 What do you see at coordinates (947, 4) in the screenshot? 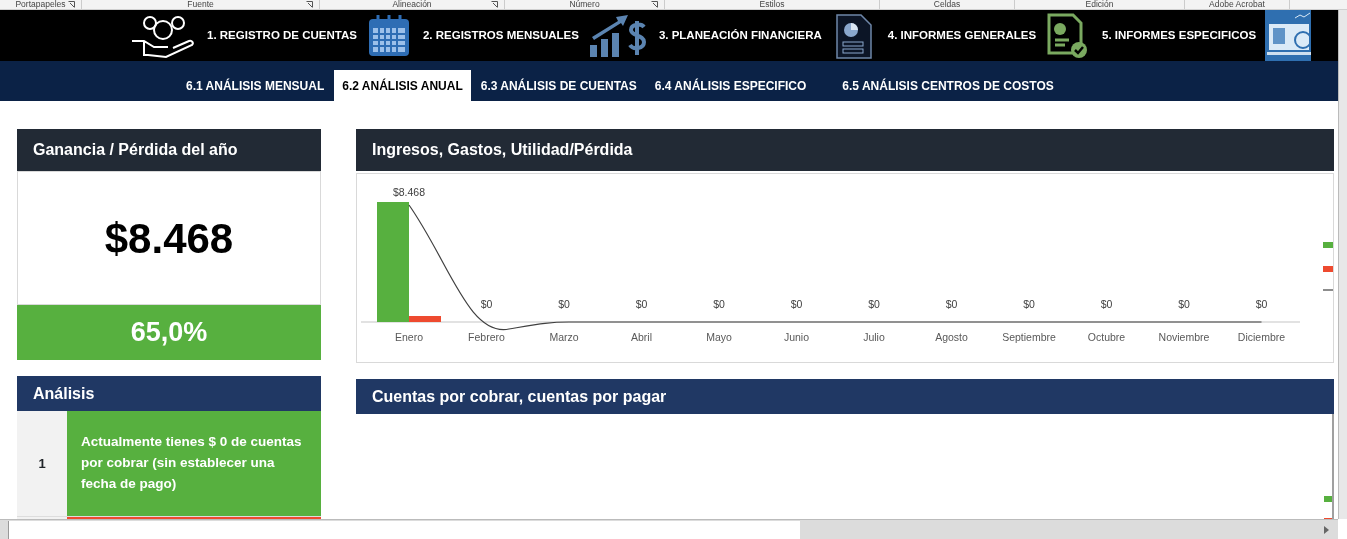
I see `ribbon-group-label: Celdas` at bounding box center [947, 4].